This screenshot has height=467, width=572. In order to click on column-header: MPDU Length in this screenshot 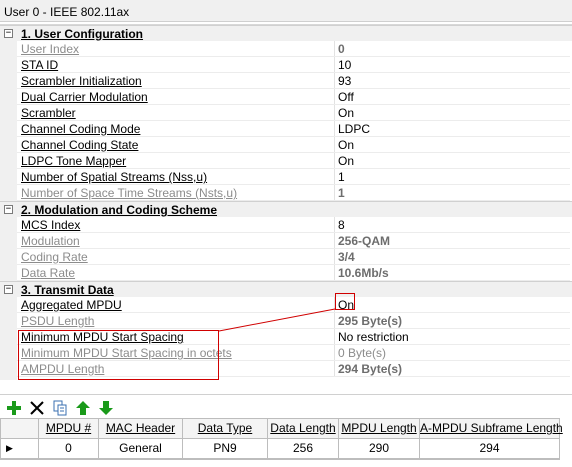, I will do `click(379, 429)`.